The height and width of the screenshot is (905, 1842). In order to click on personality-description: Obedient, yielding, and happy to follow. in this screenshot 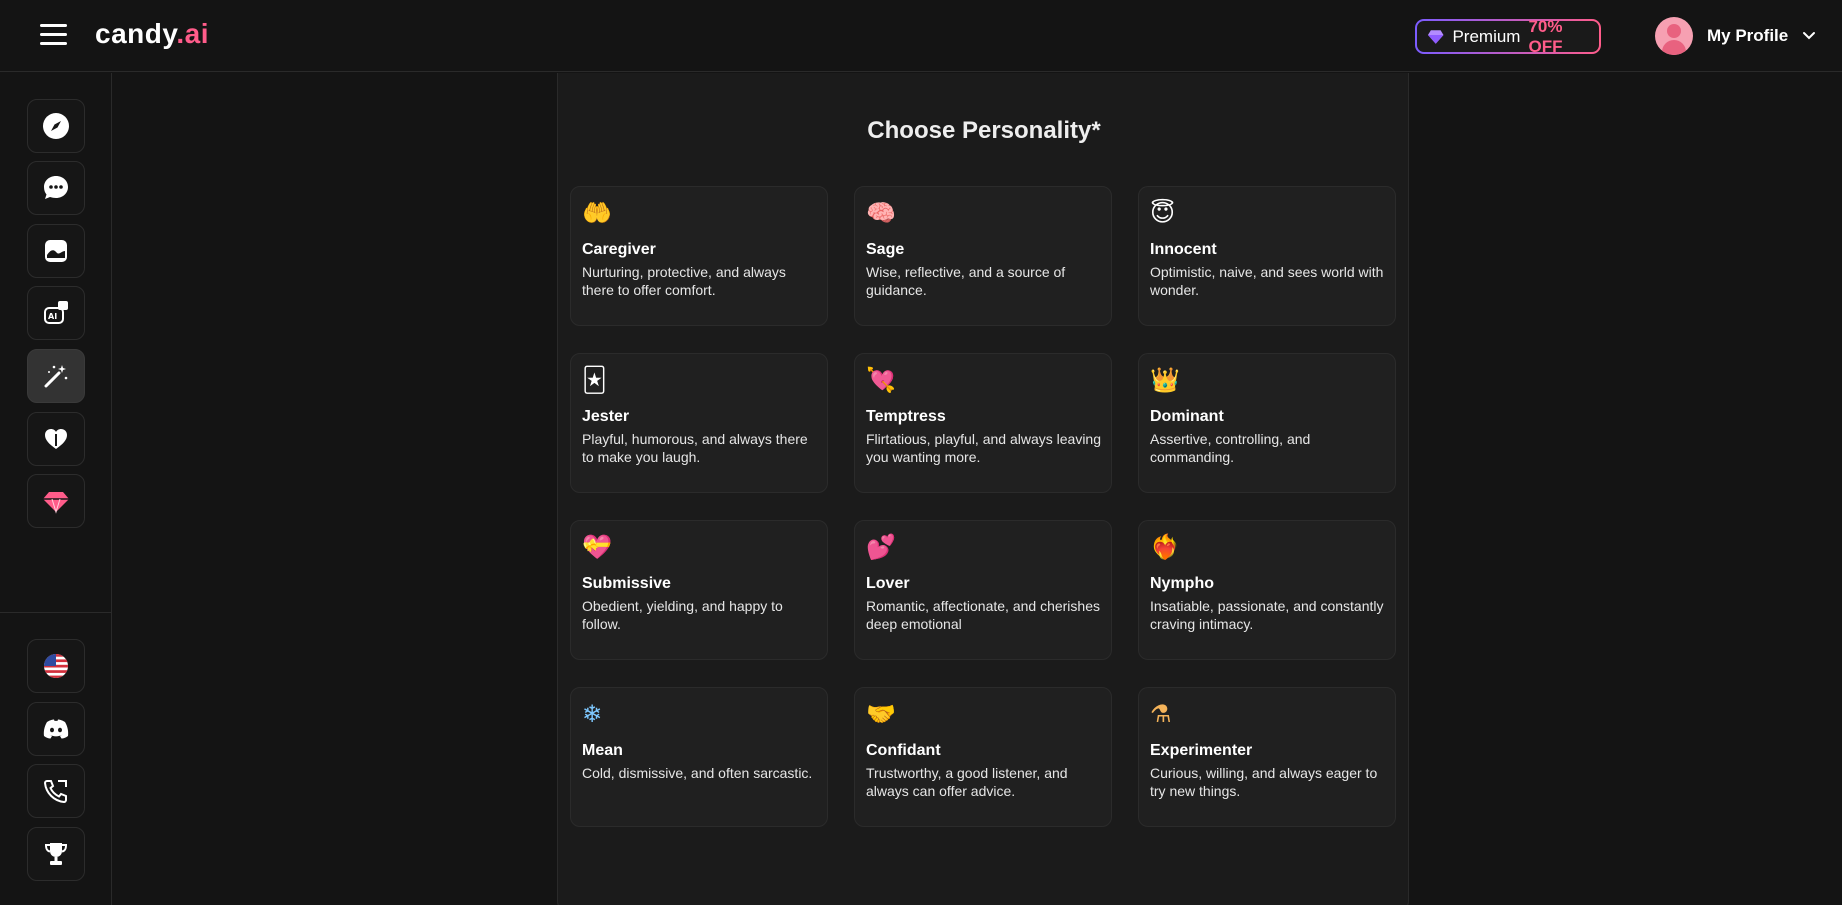, I will do `click(682, 615)`.